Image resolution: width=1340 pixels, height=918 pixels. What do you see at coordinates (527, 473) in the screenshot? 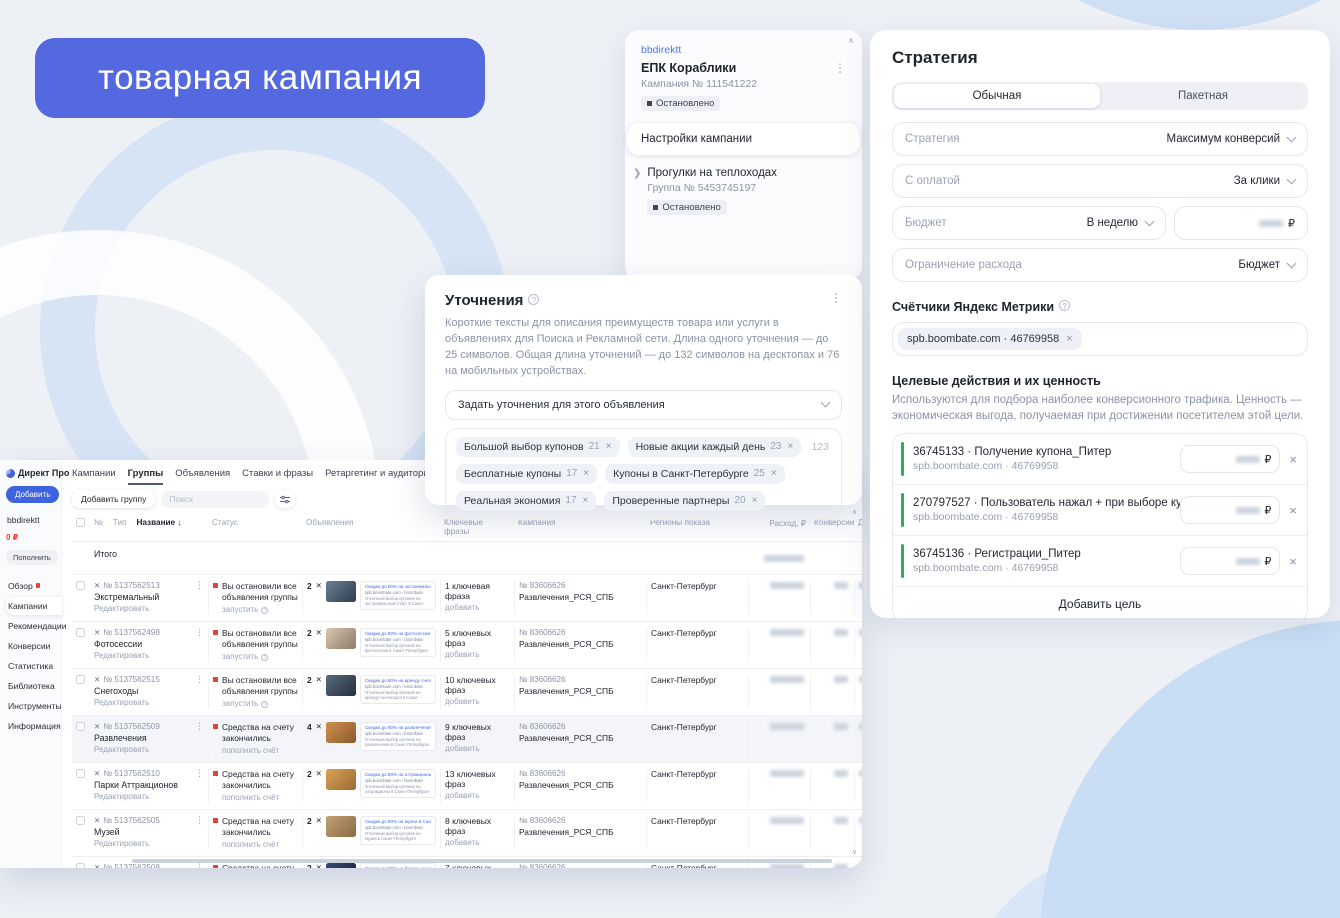
I see `clarification-chip: Бесплатные купоны 17 ×` at bounding box center [527, 473].